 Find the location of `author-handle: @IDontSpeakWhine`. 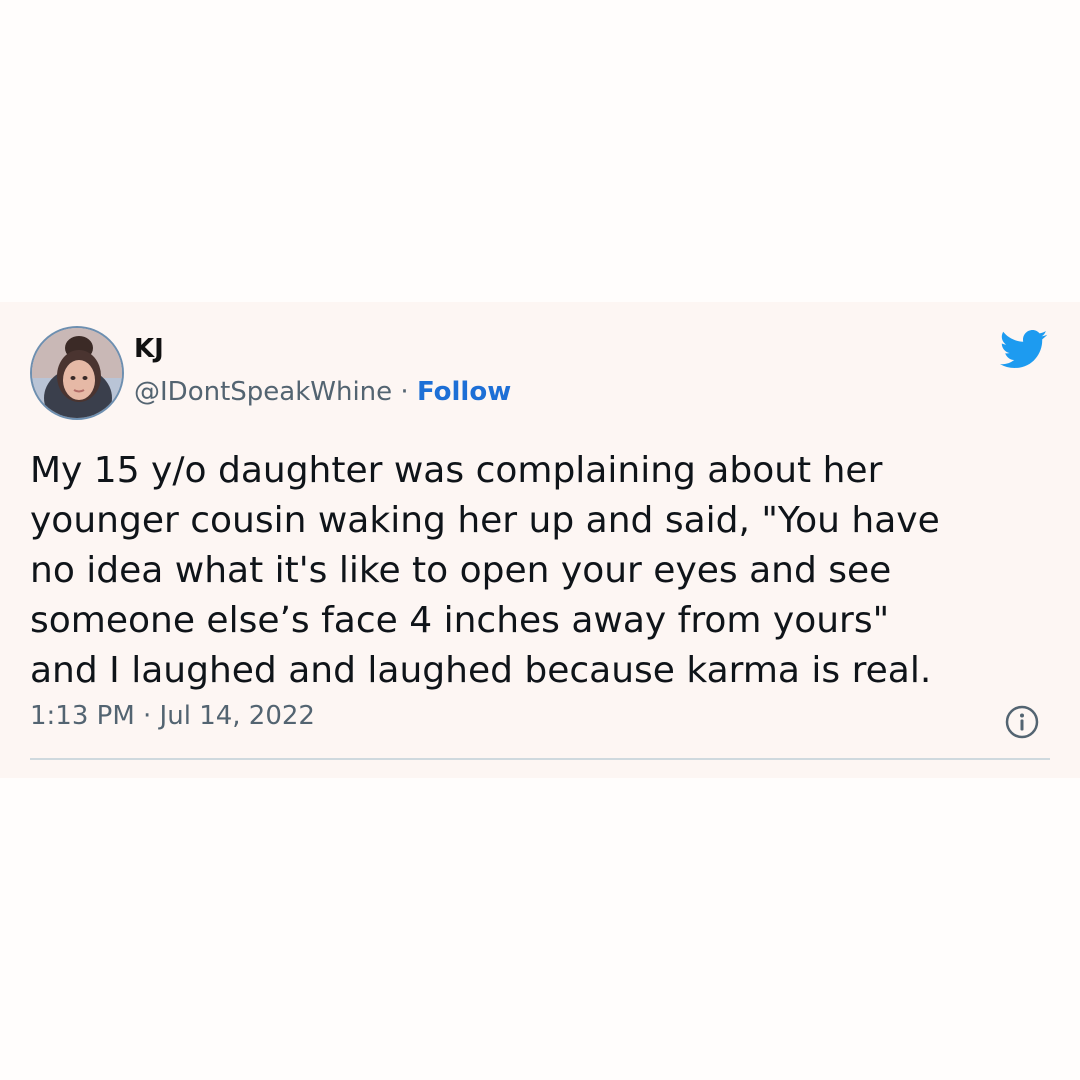

author-handle: @IDontSpeakWhine is located at coordinates (263, 392).